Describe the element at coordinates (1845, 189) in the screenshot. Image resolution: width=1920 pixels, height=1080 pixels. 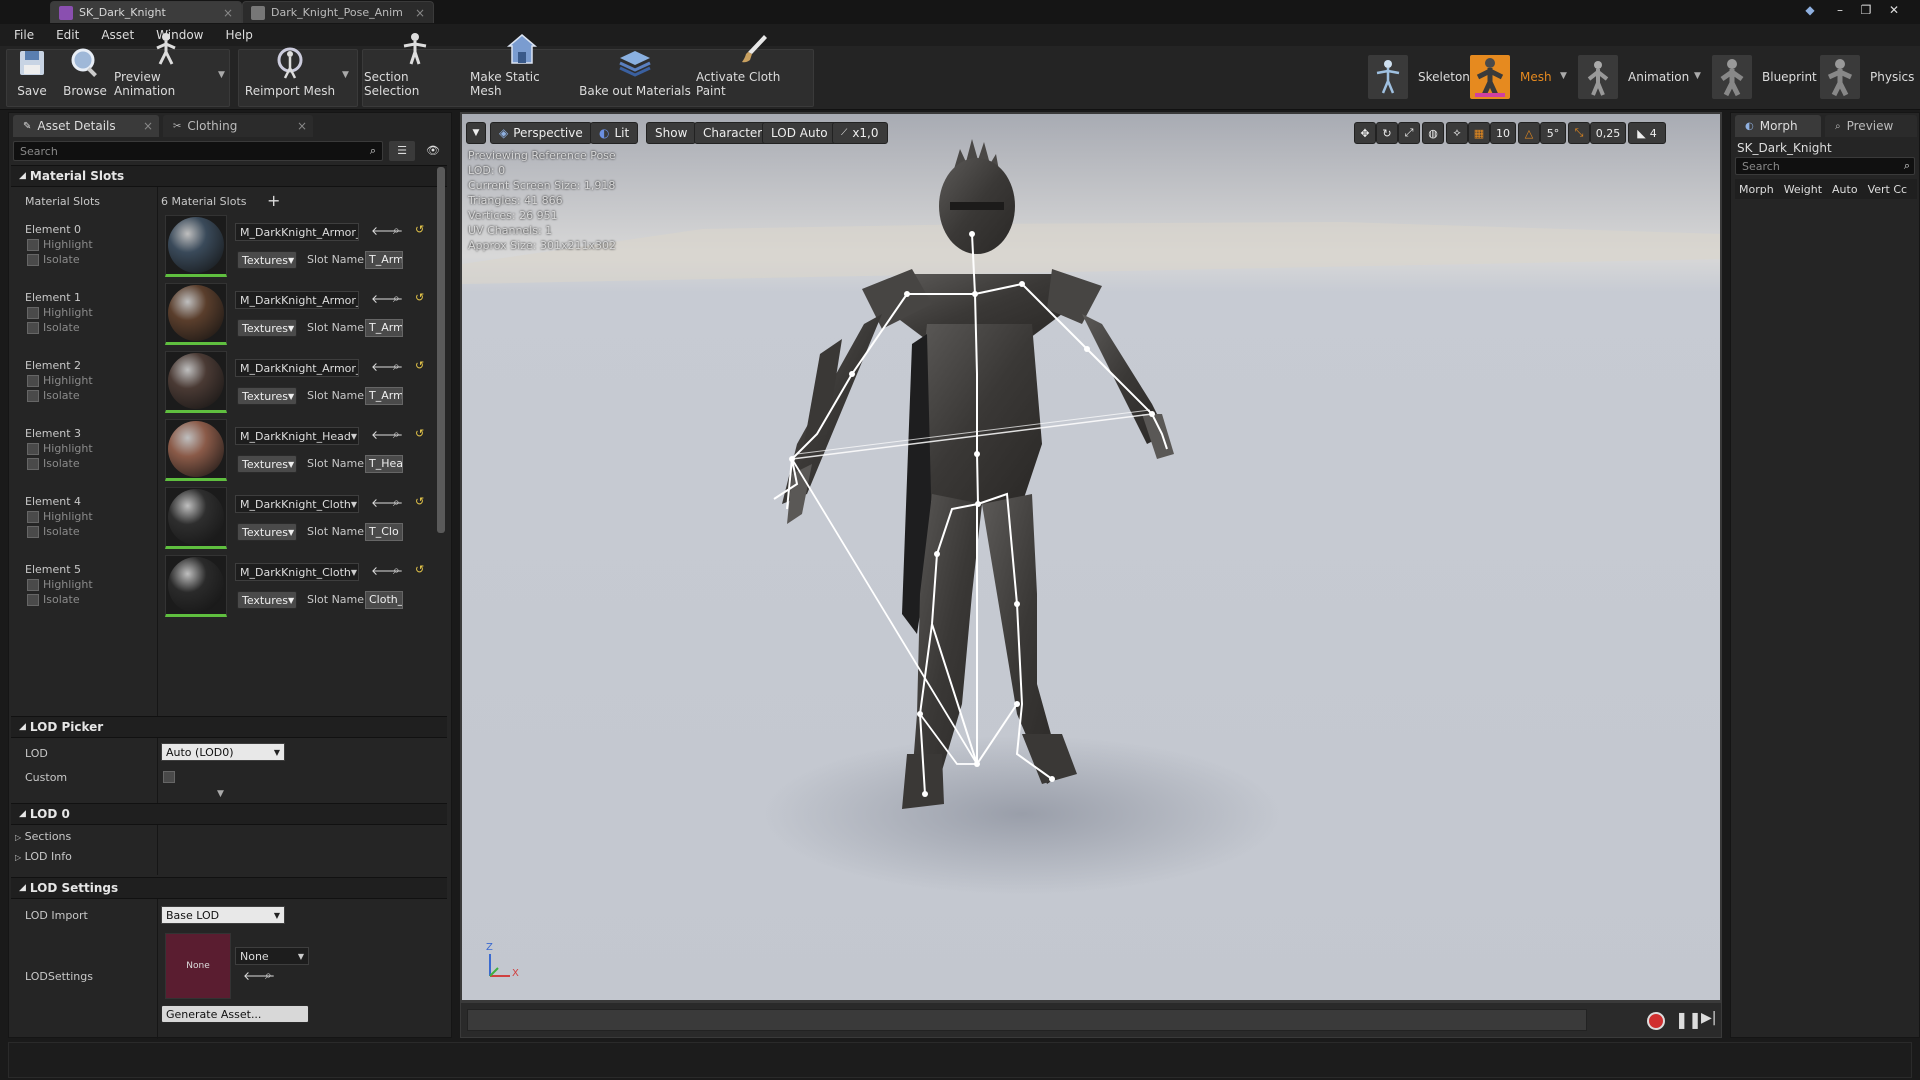
I see `column-auto: Auto` at that location.